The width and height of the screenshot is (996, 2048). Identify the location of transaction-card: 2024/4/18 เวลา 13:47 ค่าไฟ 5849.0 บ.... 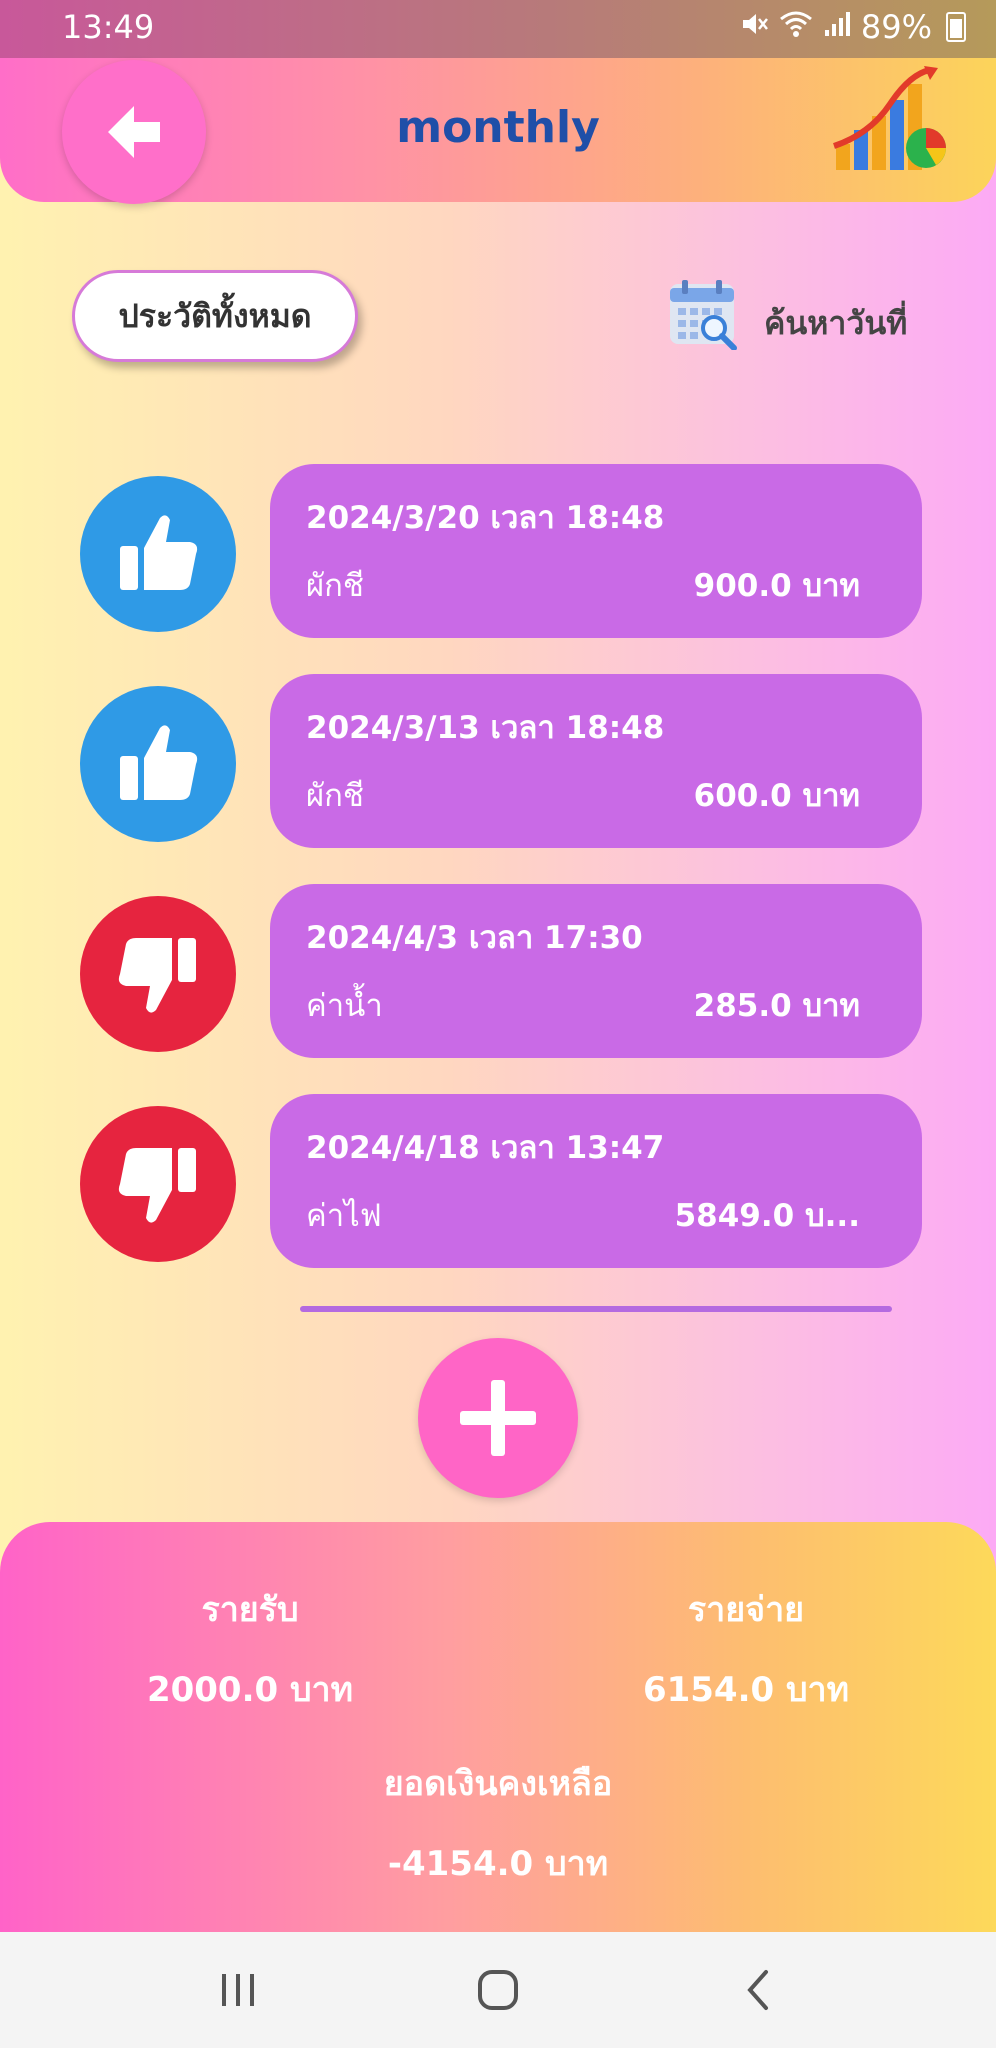
(596, 1181).